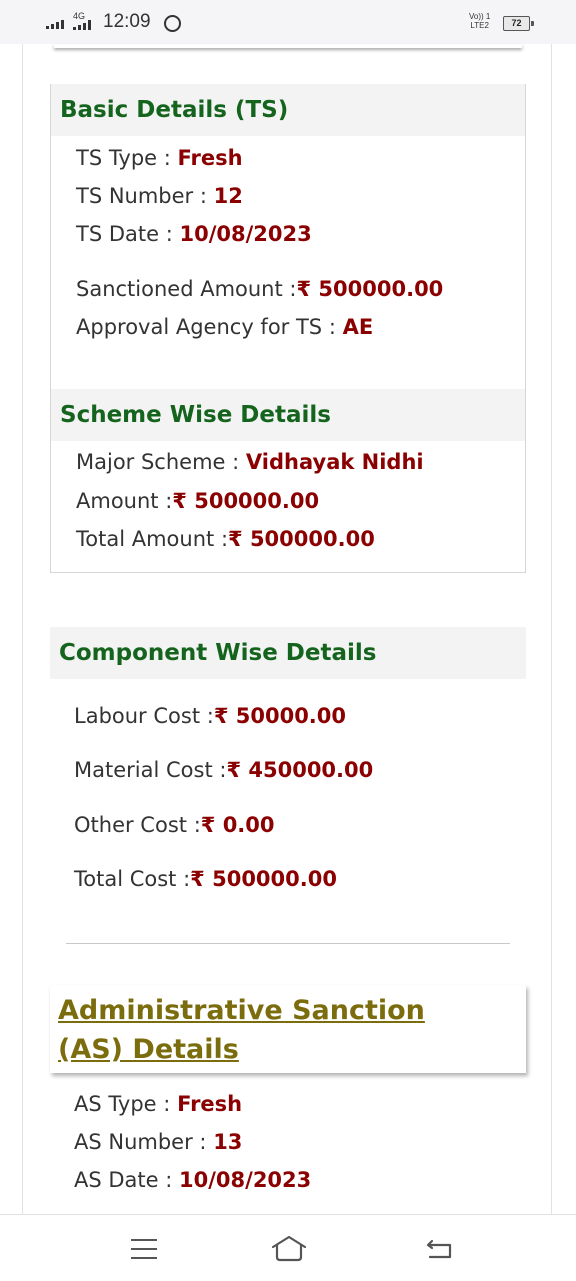  Describe the element at coordinates (144, 1252) in the screenshot. I see `menu-icon` at that location.